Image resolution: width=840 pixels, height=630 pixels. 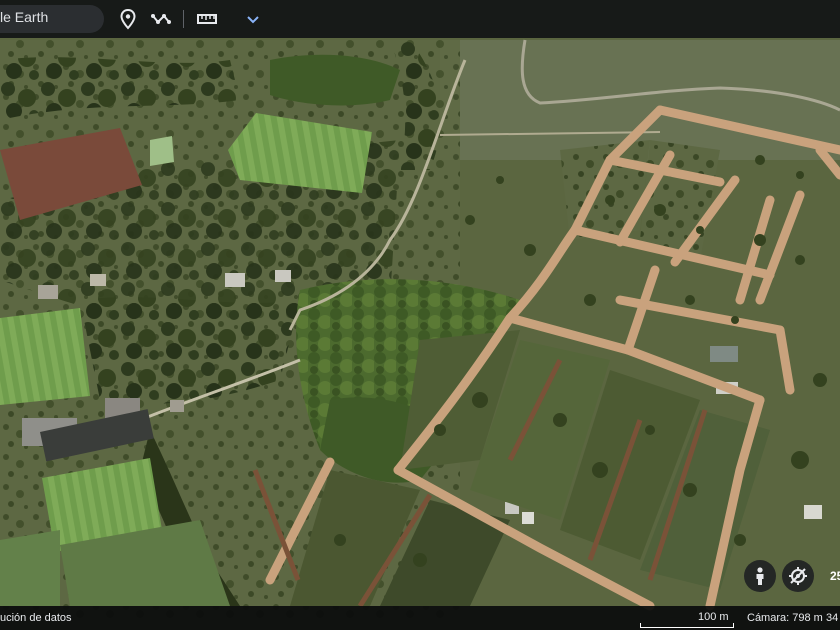 What do you see at coordinates (128, 19) in the screenshot?
I see `place-marker-icon` at bounding box center [128, 19].